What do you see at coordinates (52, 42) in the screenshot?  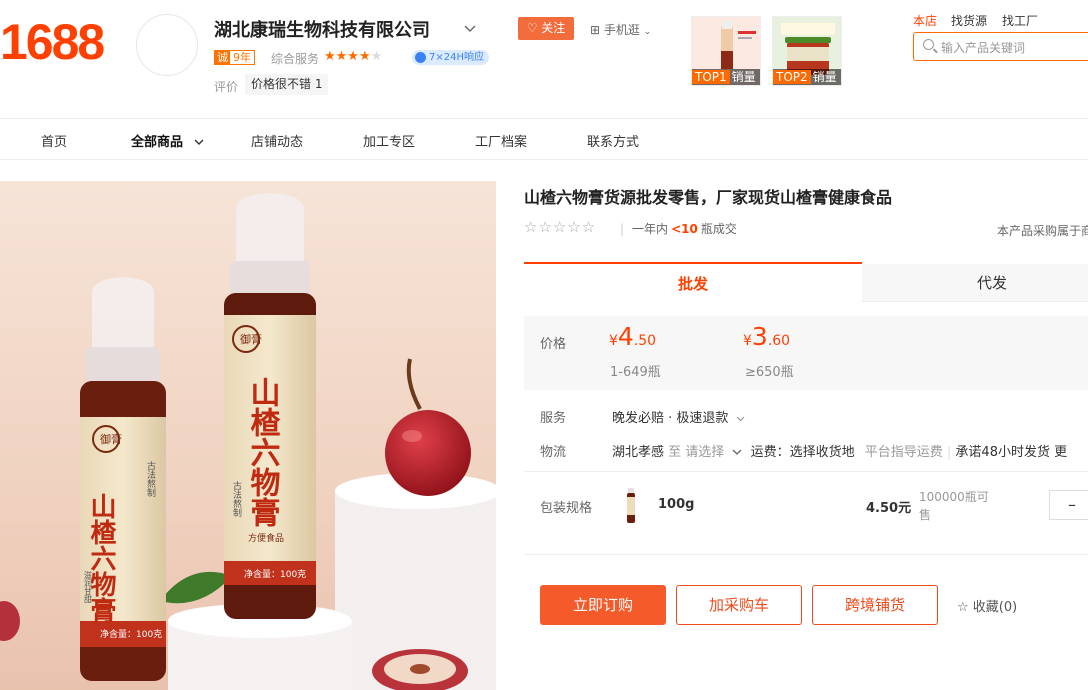 I see `site-logo: 1688` at bounding box center [52, 42].